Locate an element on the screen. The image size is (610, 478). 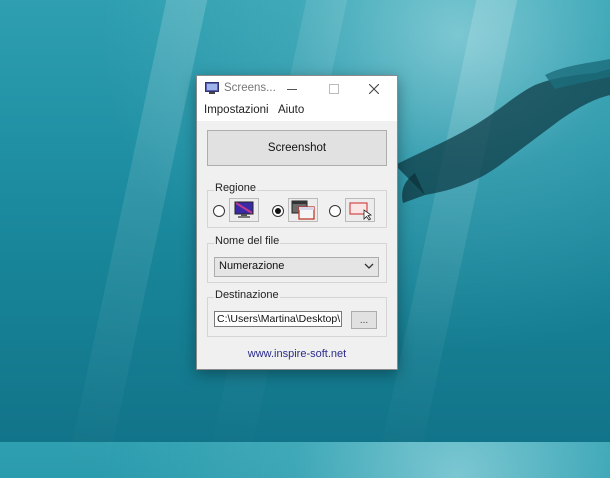
window-capture-icon is located at coordinates (303, 210).